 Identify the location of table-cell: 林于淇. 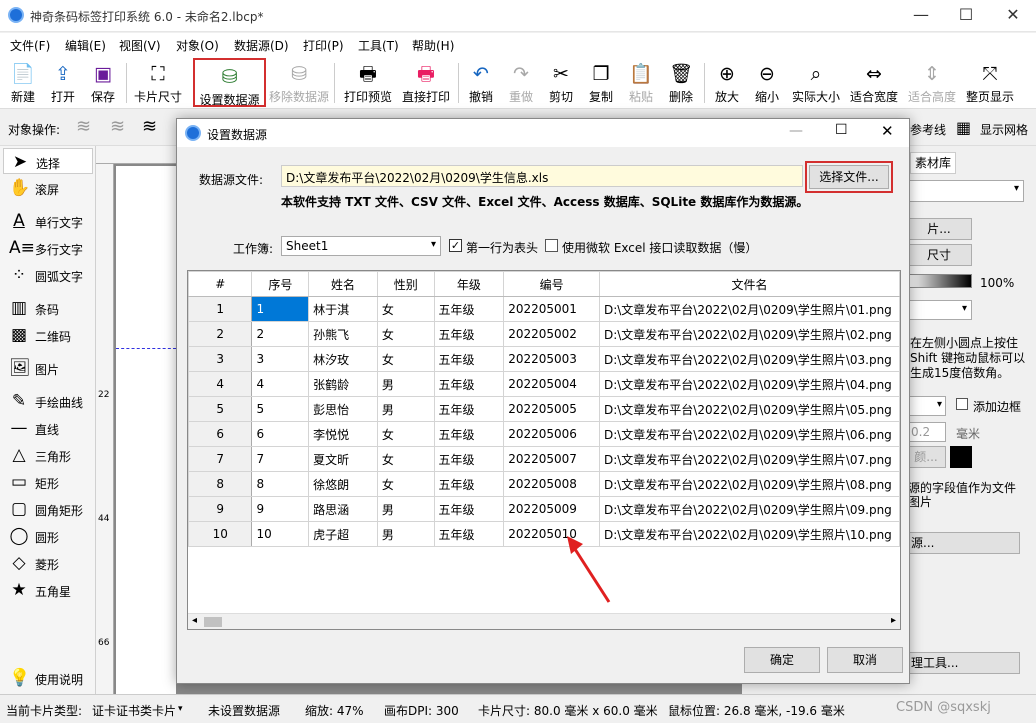
(343, 309).